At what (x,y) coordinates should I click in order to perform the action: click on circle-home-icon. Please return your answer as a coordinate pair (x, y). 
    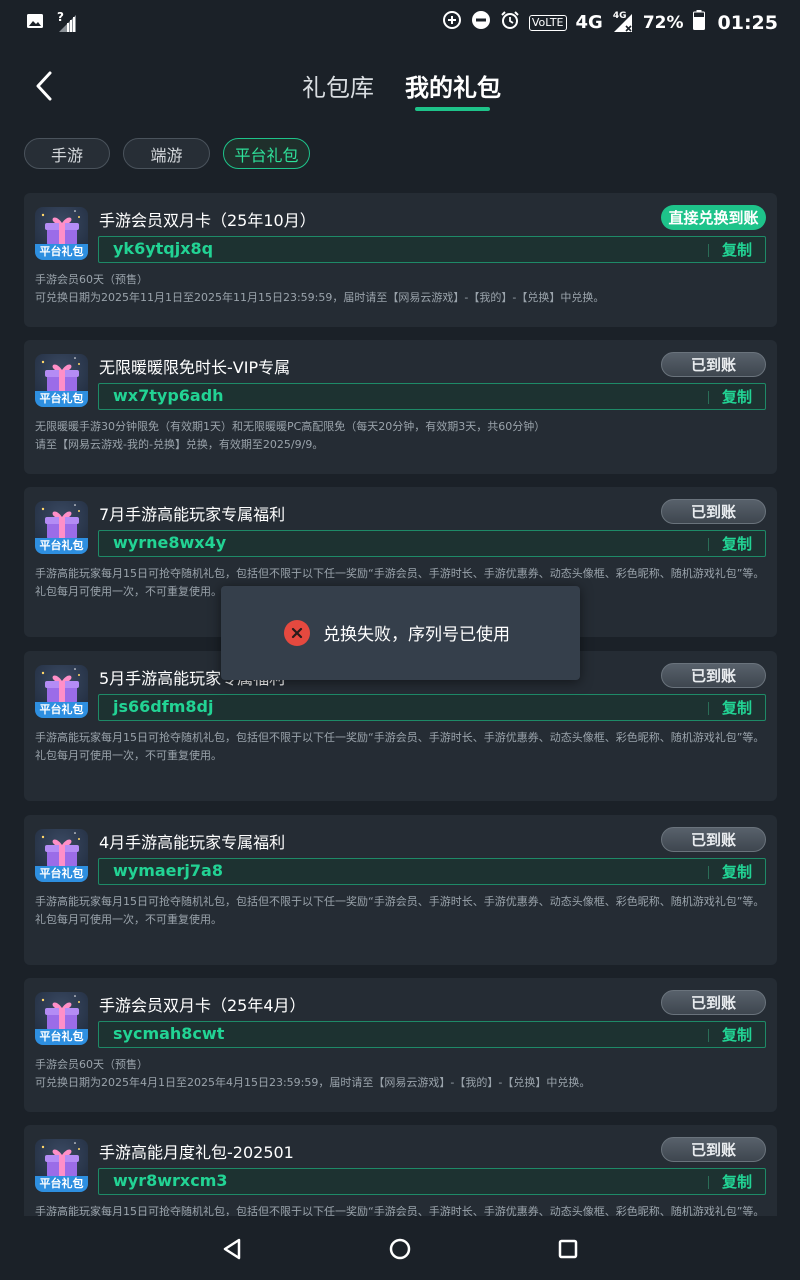
    Looking at the image, I should click on (400, 1249).